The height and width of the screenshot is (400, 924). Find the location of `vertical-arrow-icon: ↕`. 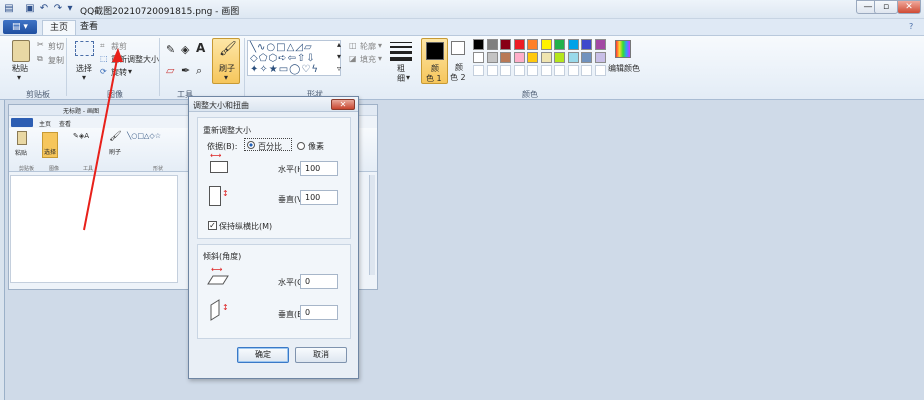

vertical-arrow-icon: ↕ is located at coordinates (225, 193).